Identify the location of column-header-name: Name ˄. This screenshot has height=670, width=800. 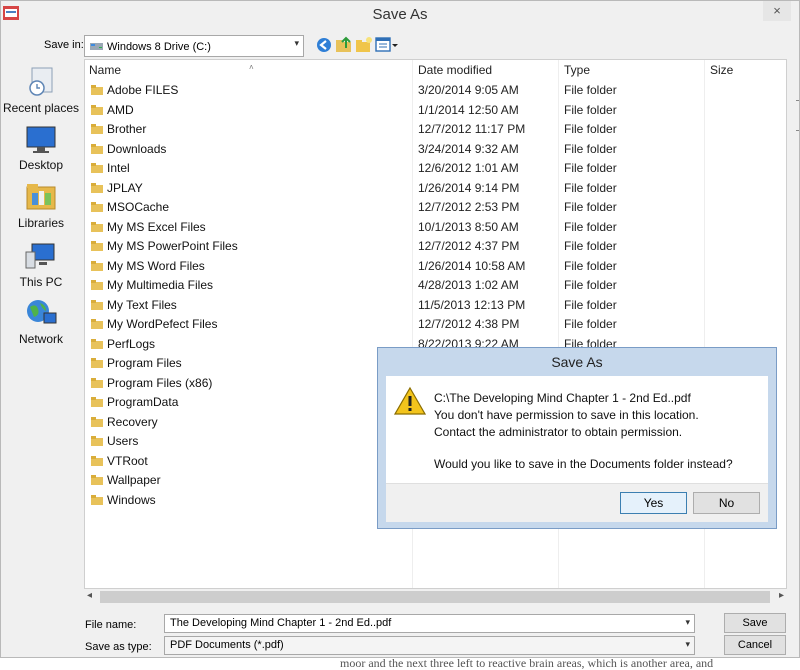
(249, 70).